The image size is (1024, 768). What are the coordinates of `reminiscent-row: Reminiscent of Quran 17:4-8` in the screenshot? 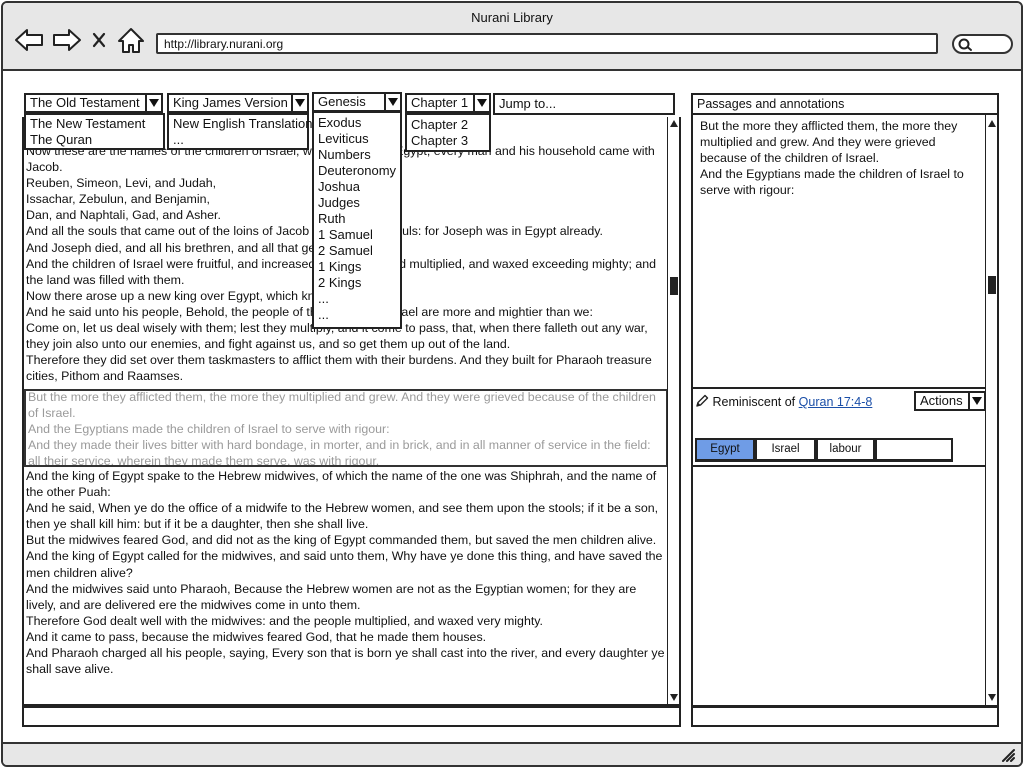 It's located at (783, 402).